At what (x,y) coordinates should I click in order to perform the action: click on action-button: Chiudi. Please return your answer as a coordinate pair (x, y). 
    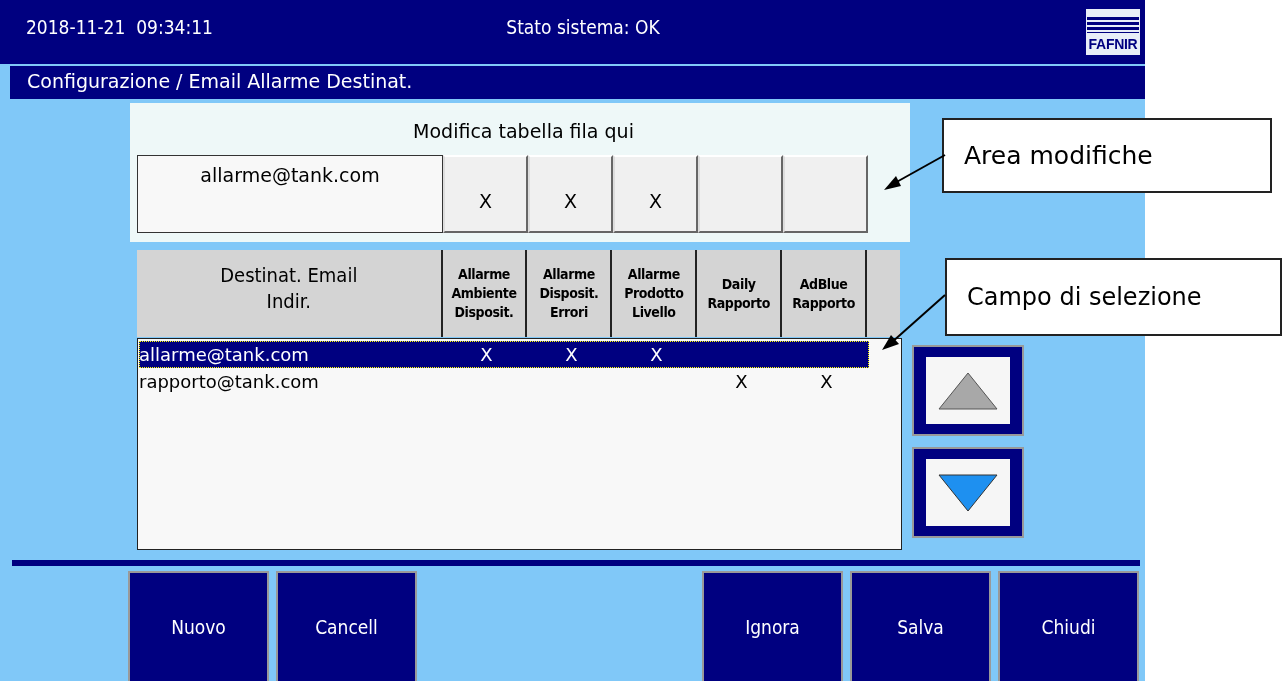
    Looking at the image, I should click on (1068, 626).